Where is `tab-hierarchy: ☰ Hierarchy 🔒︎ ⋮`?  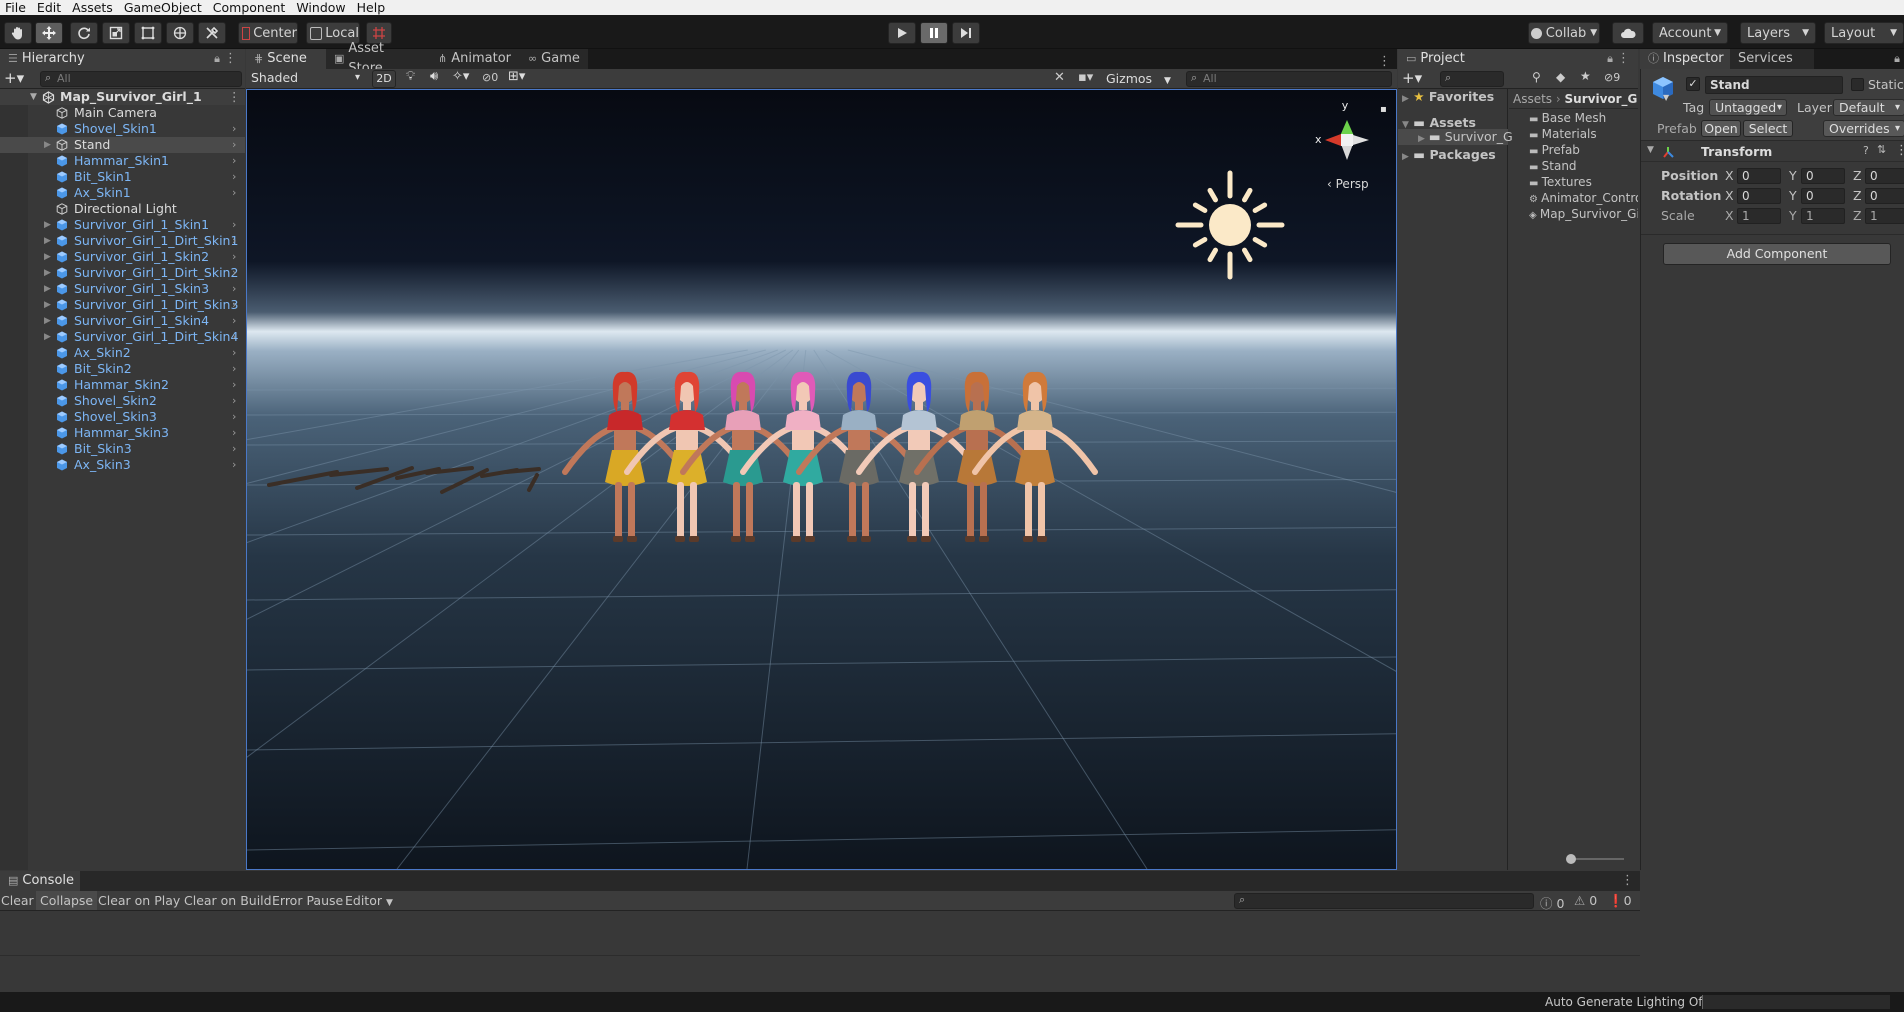 tab-hierarchy: ☰ Hierarchy 🔒︎ ⋮ is located at coordinates (122, 59).